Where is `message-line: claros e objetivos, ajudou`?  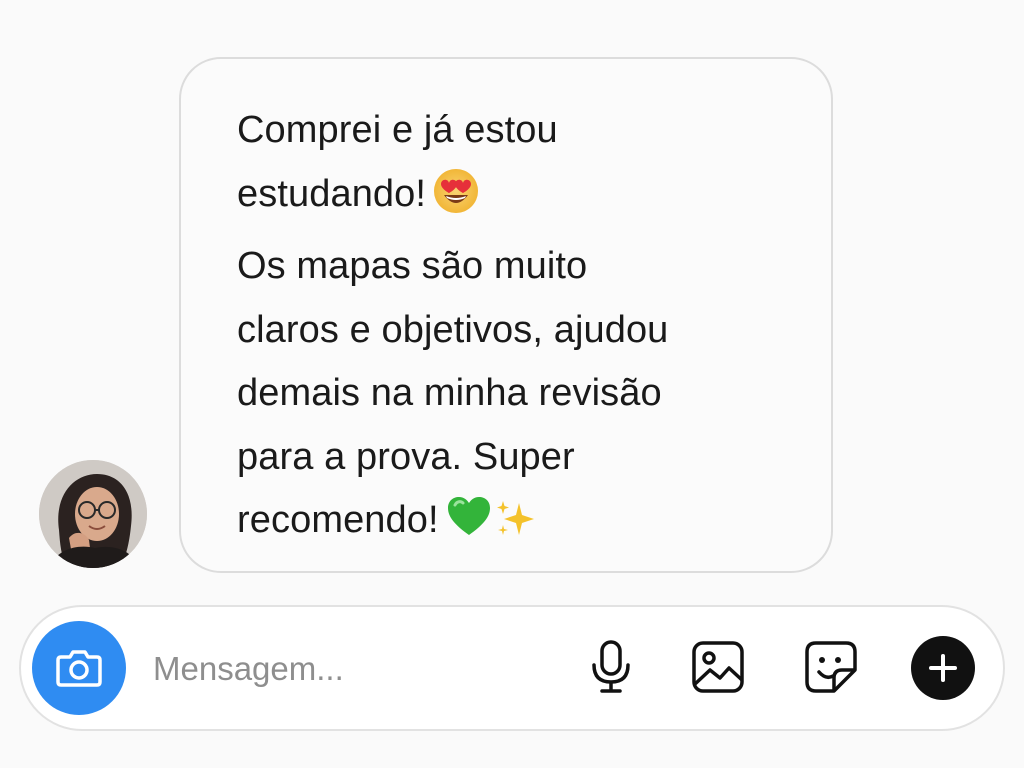 message-line: claros e objetivos, ajudou is located at coordinates (453, 329).